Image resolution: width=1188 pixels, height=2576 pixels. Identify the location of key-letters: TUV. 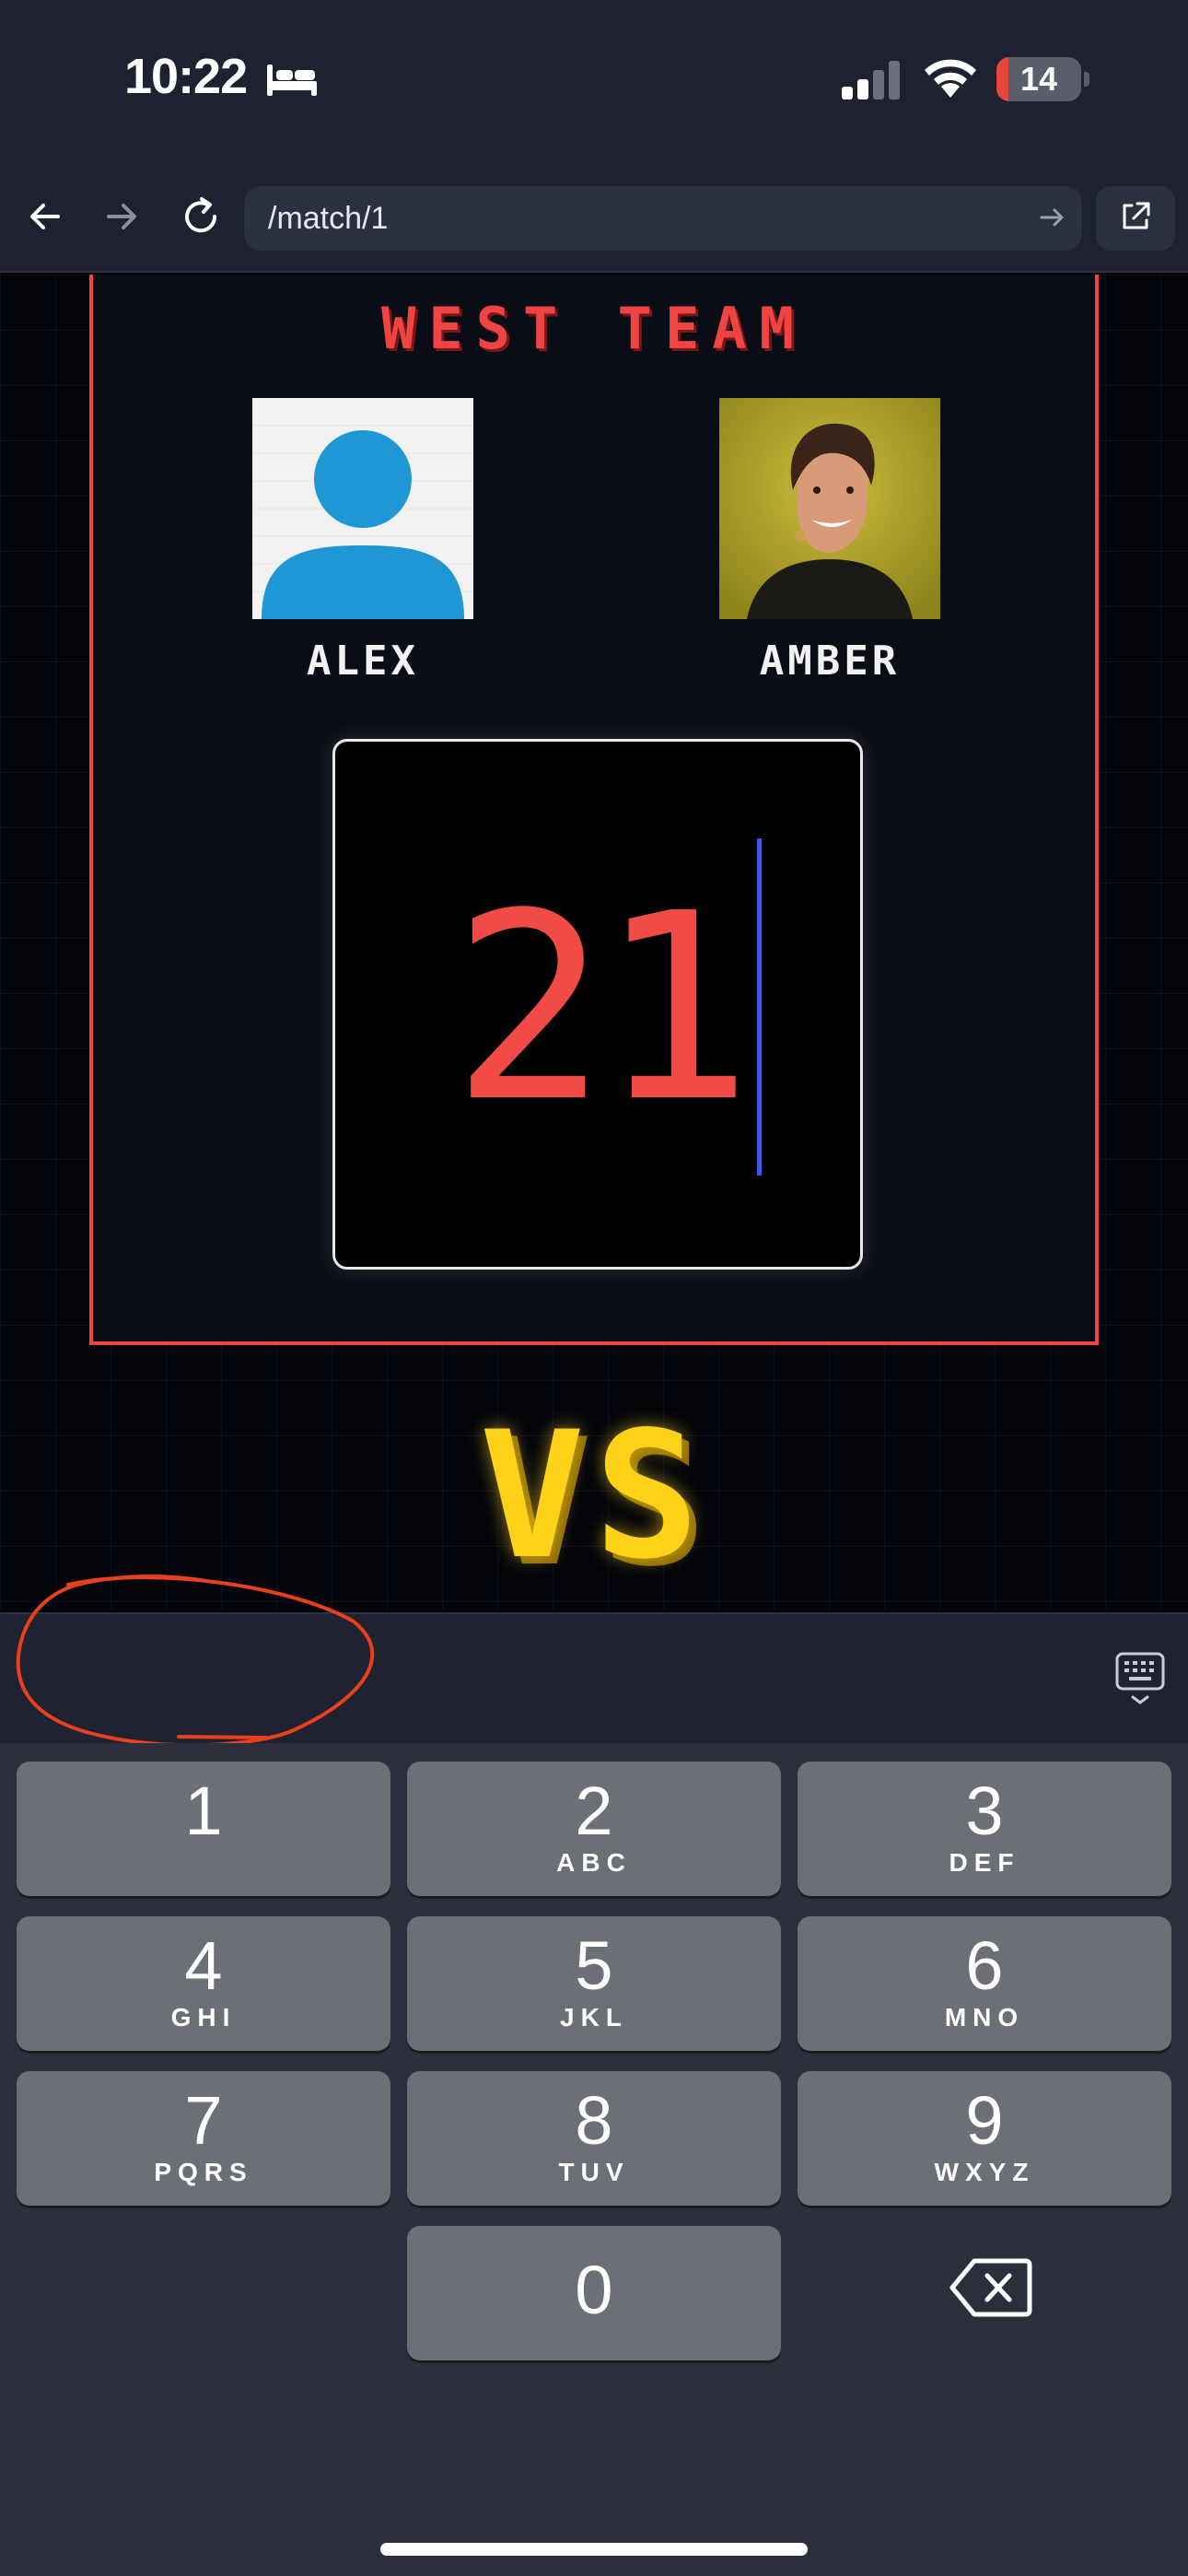
(594, 2172).